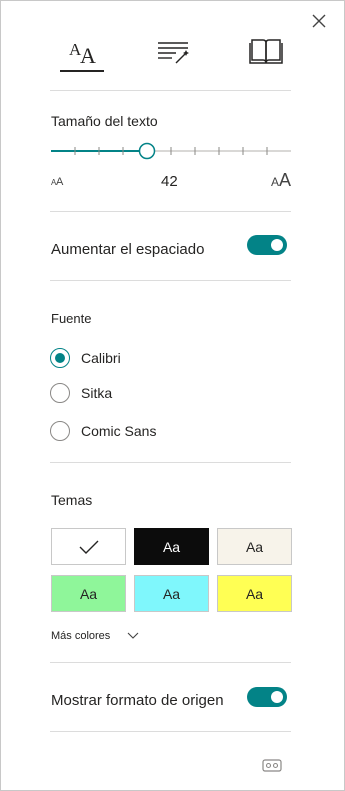  I want to click on theme-swatch-cyan: Aa, so click(171, 593).